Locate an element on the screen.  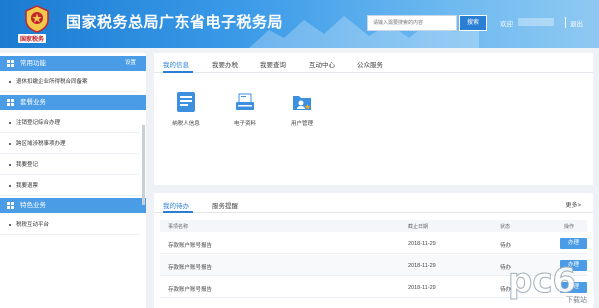
tab-public-service: 公众服务 is located at coordinates (370, 64).